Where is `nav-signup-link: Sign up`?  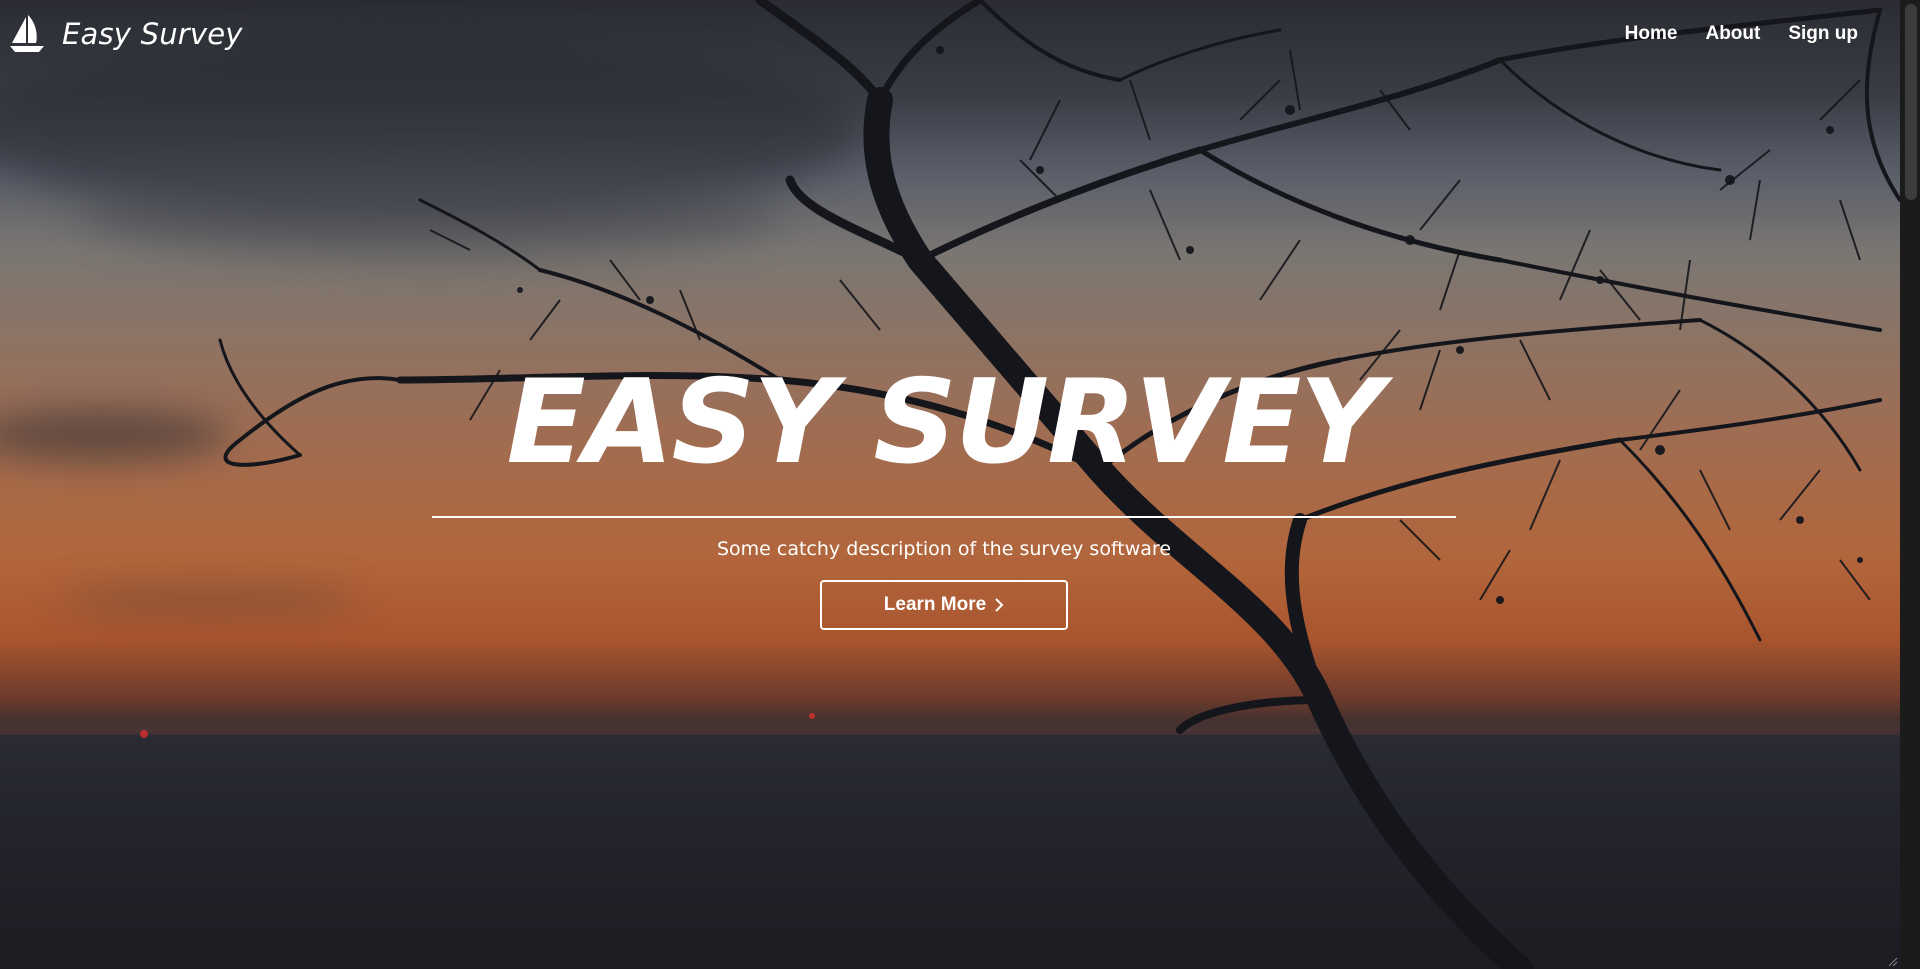 nav-signup-link: Sign up is located at coordinates (1823, 34).